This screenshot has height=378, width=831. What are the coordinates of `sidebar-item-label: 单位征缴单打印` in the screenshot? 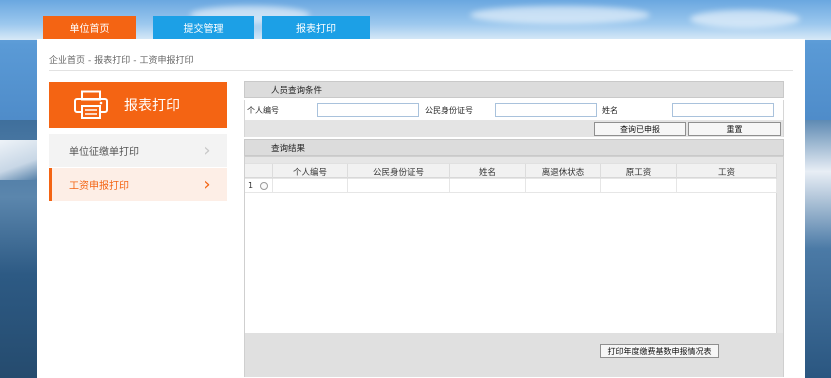 It's located at (104, 152).